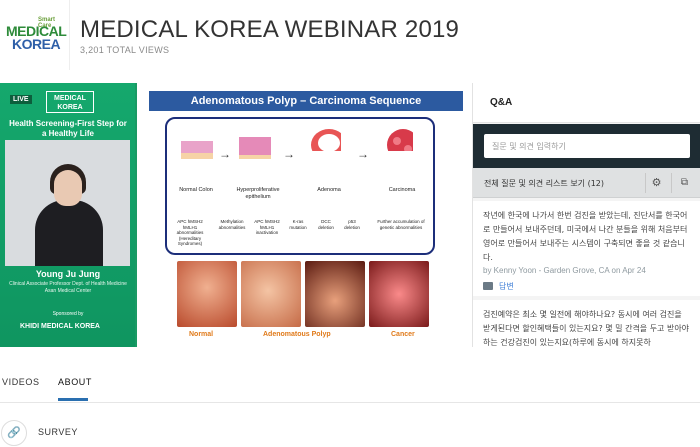 This screenshot has width=700, height=447. Describe the element at coordinates (68, 314) in the screenshot. I see `sponsor-label: Sponsored by` at that location.